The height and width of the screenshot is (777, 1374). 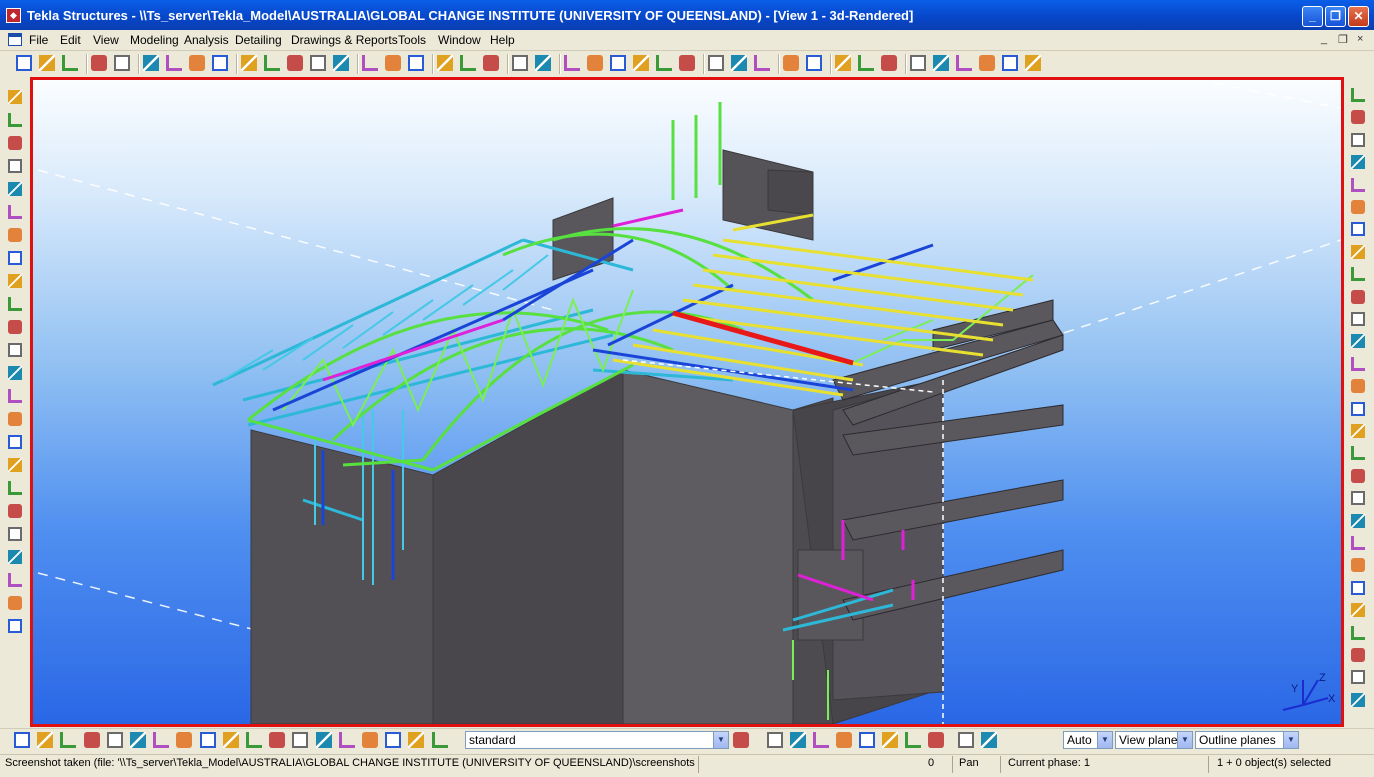 I want to click on filter-settings-icon, so click(x=393, y=740).